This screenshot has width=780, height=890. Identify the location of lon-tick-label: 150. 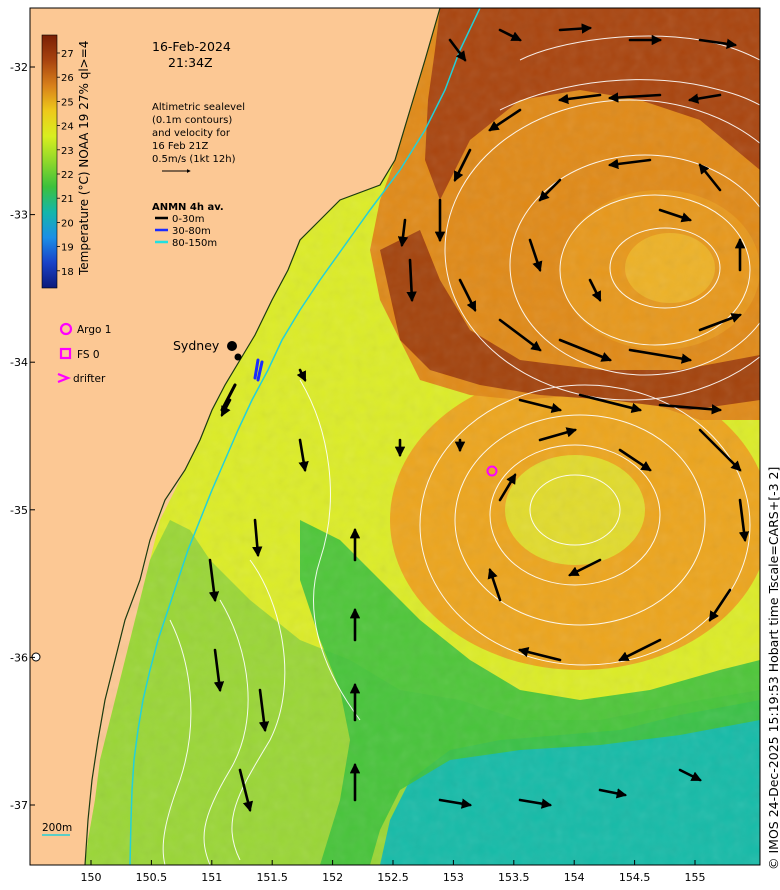
(91, 877).